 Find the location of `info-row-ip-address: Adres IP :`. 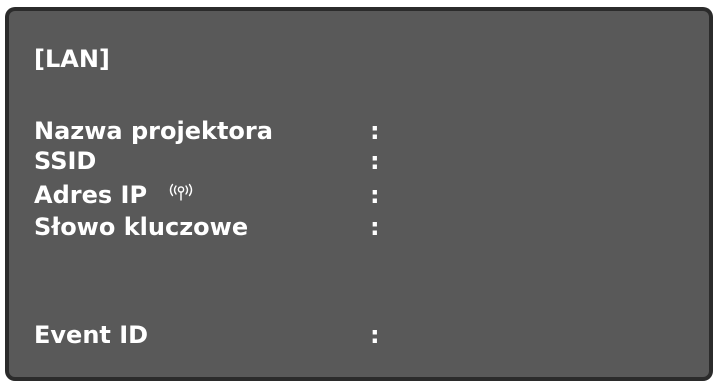

info-row-ip-address: Adres IP : is located at coordinates (354, 195).